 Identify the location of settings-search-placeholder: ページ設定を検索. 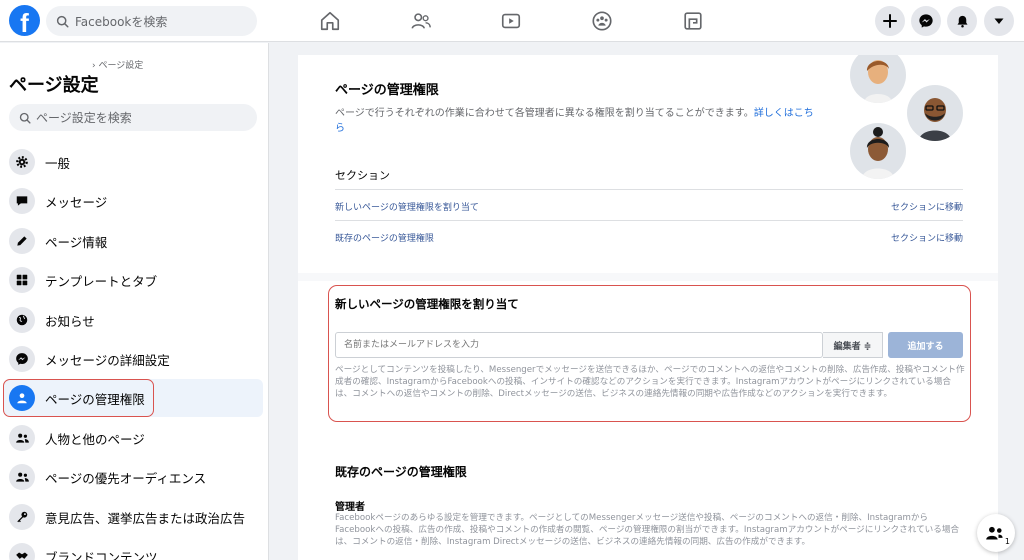
(84, 118).